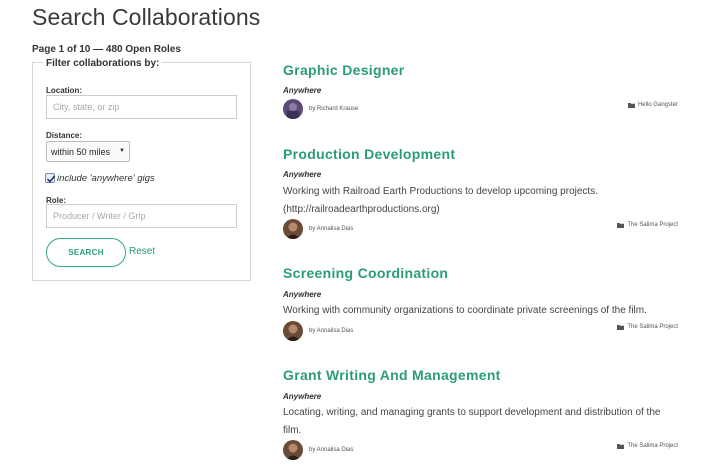 The width and height of the screenshot is (720, 464). Describe the element at coordinates (142, 251) in the screenshot. I see `reset-link: Reset` at that location.